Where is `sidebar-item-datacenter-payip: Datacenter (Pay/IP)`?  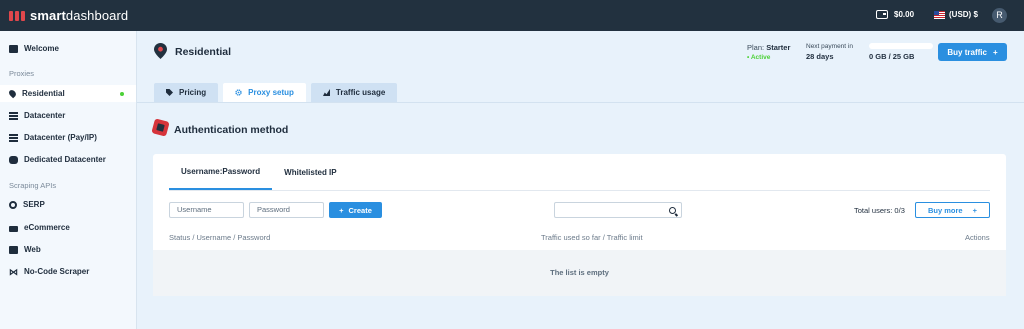
sidebar-item-datacenter-payip: Datacenter (Pay/IP) is located at coordinates (68, 137).